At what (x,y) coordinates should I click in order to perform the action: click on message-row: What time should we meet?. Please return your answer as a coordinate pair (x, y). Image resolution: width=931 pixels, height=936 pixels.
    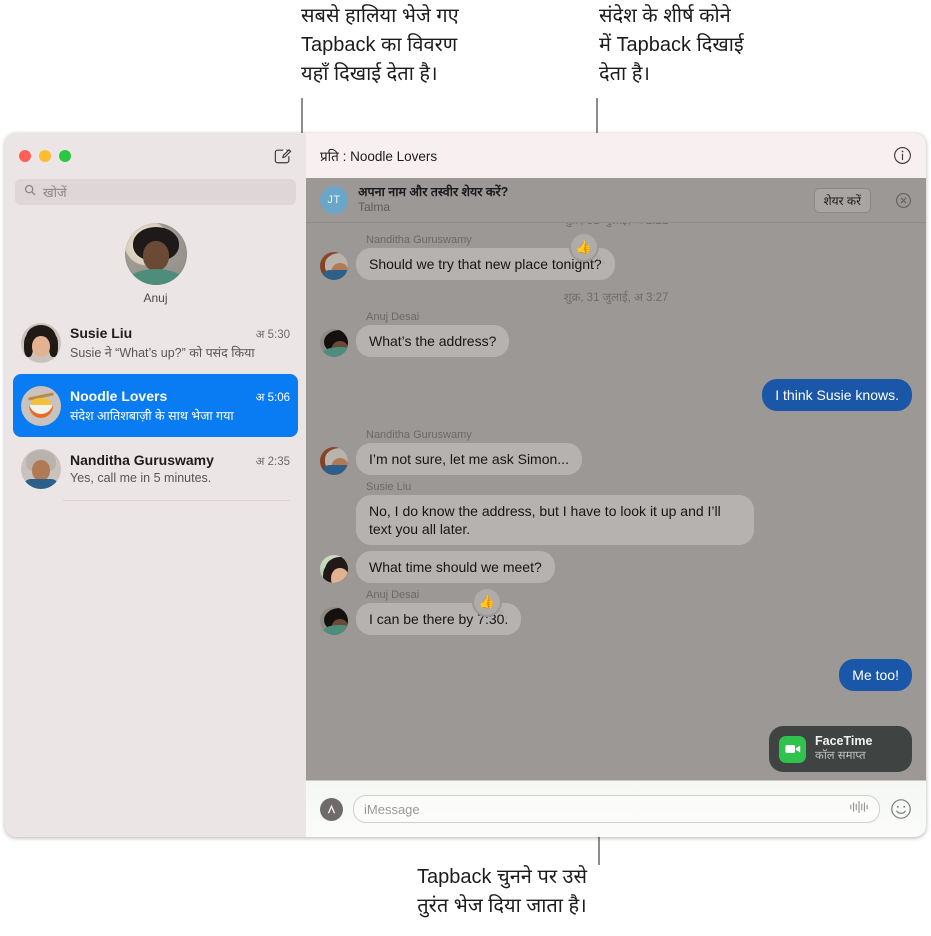
    Looking at the image, I should click on (616, 567).